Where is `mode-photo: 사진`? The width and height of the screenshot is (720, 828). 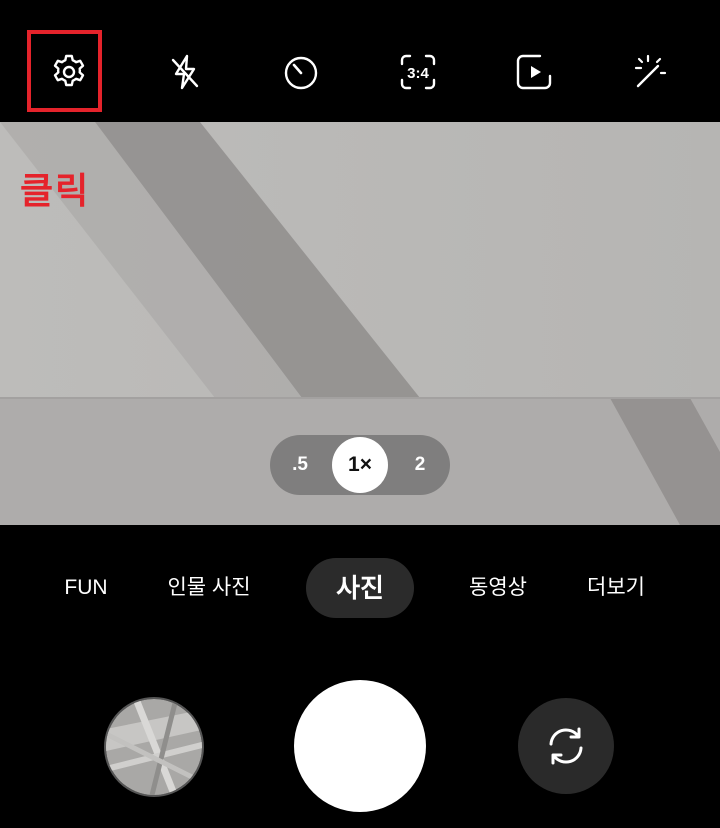 mode-photo: 사진 is located at coordinates (360, 588).